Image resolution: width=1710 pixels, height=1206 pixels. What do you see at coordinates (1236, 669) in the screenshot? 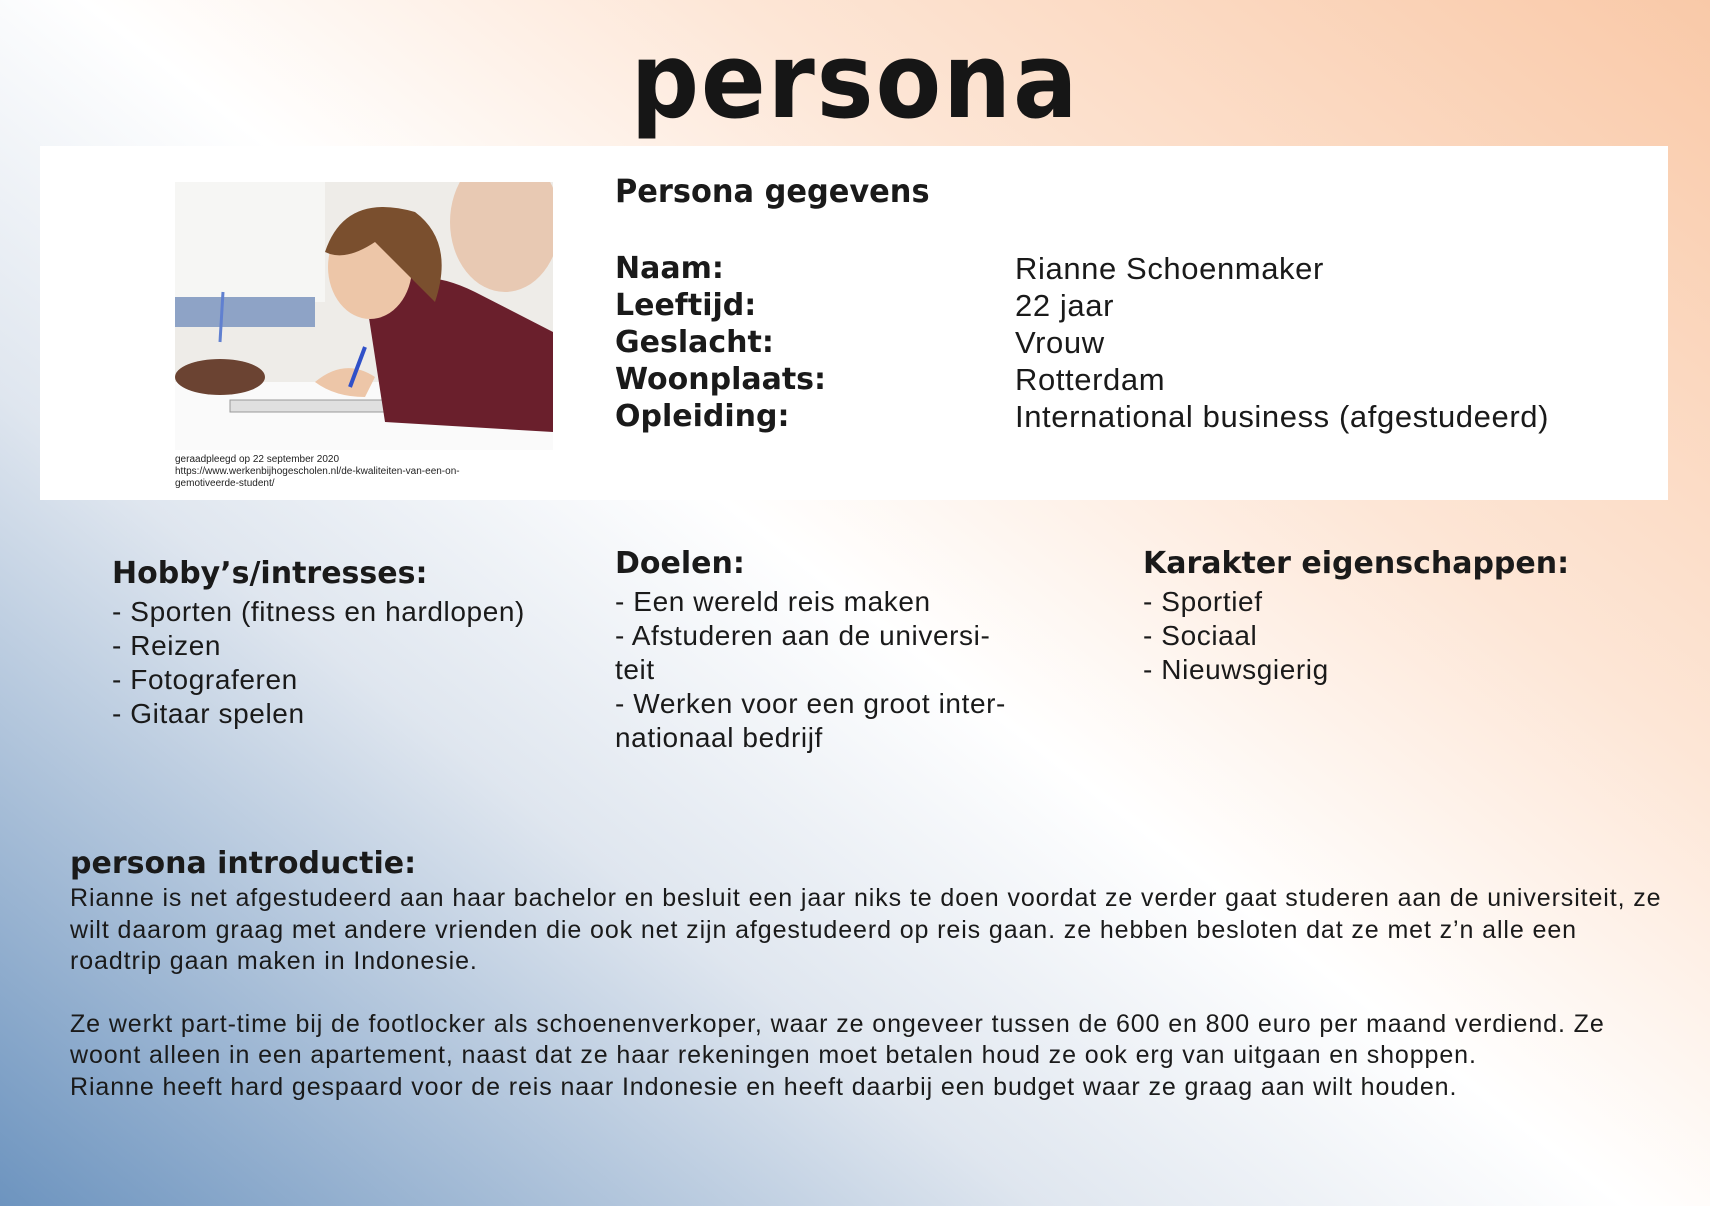
I see `list-item: - Nieuwsgierig` at bounding box center [1236, 669].